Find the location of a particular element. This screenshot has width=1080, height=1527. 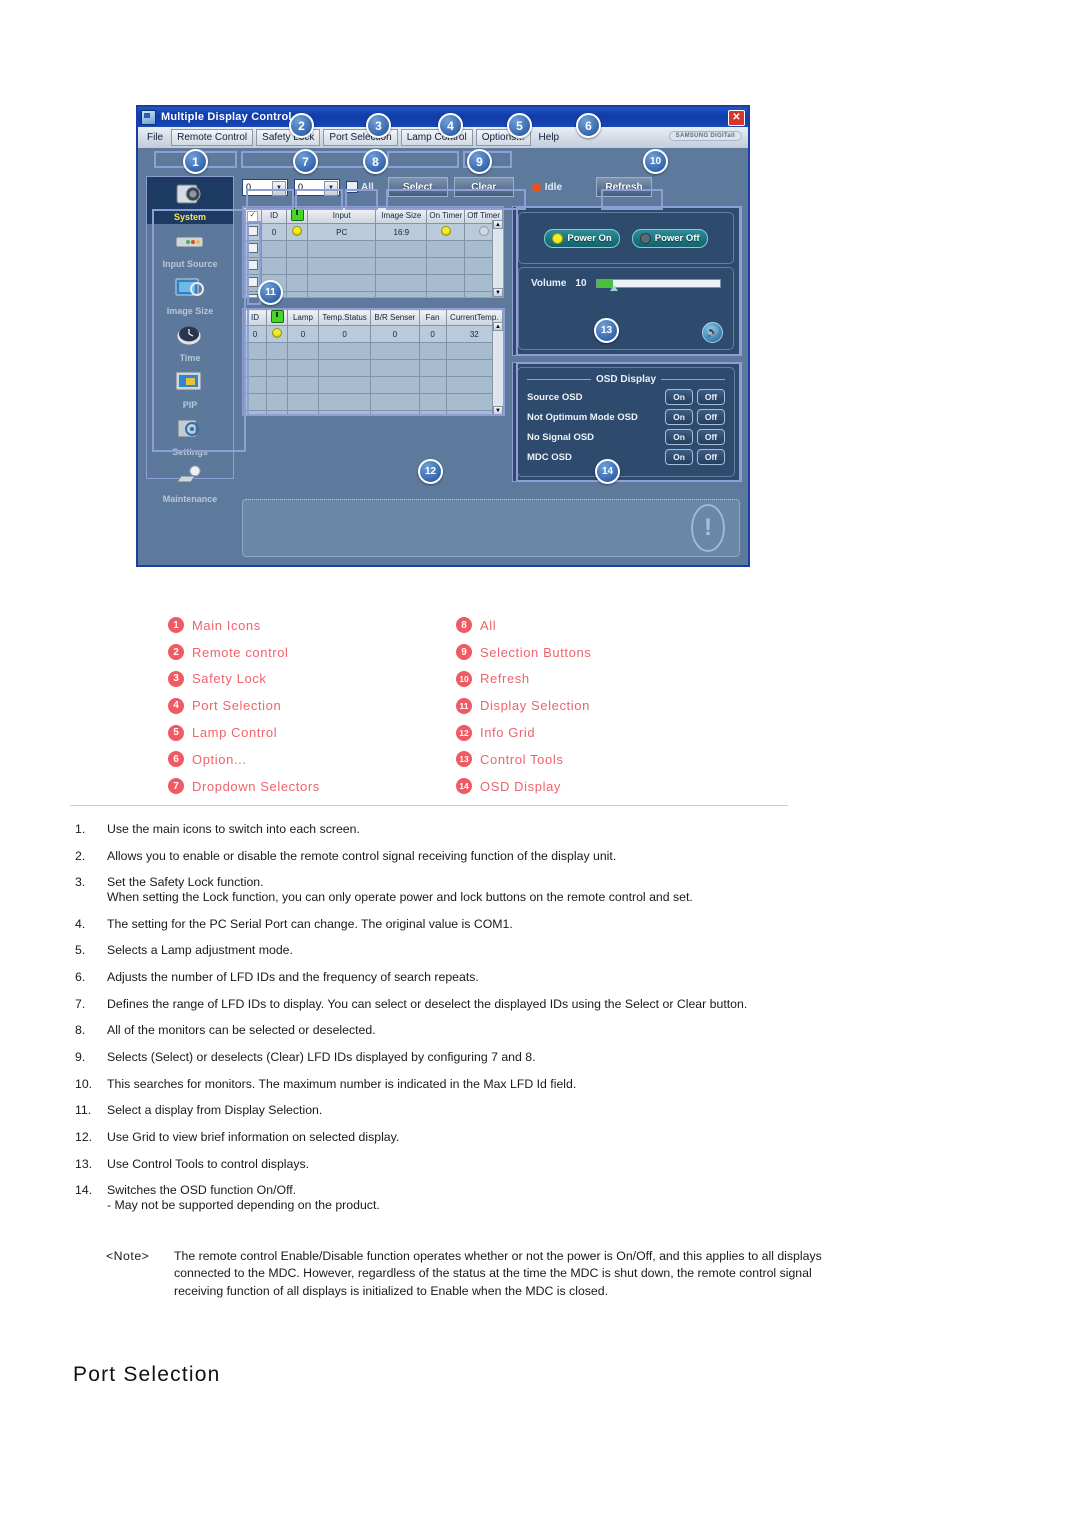

legend-number: 5 is located at coordinates (176, 732).